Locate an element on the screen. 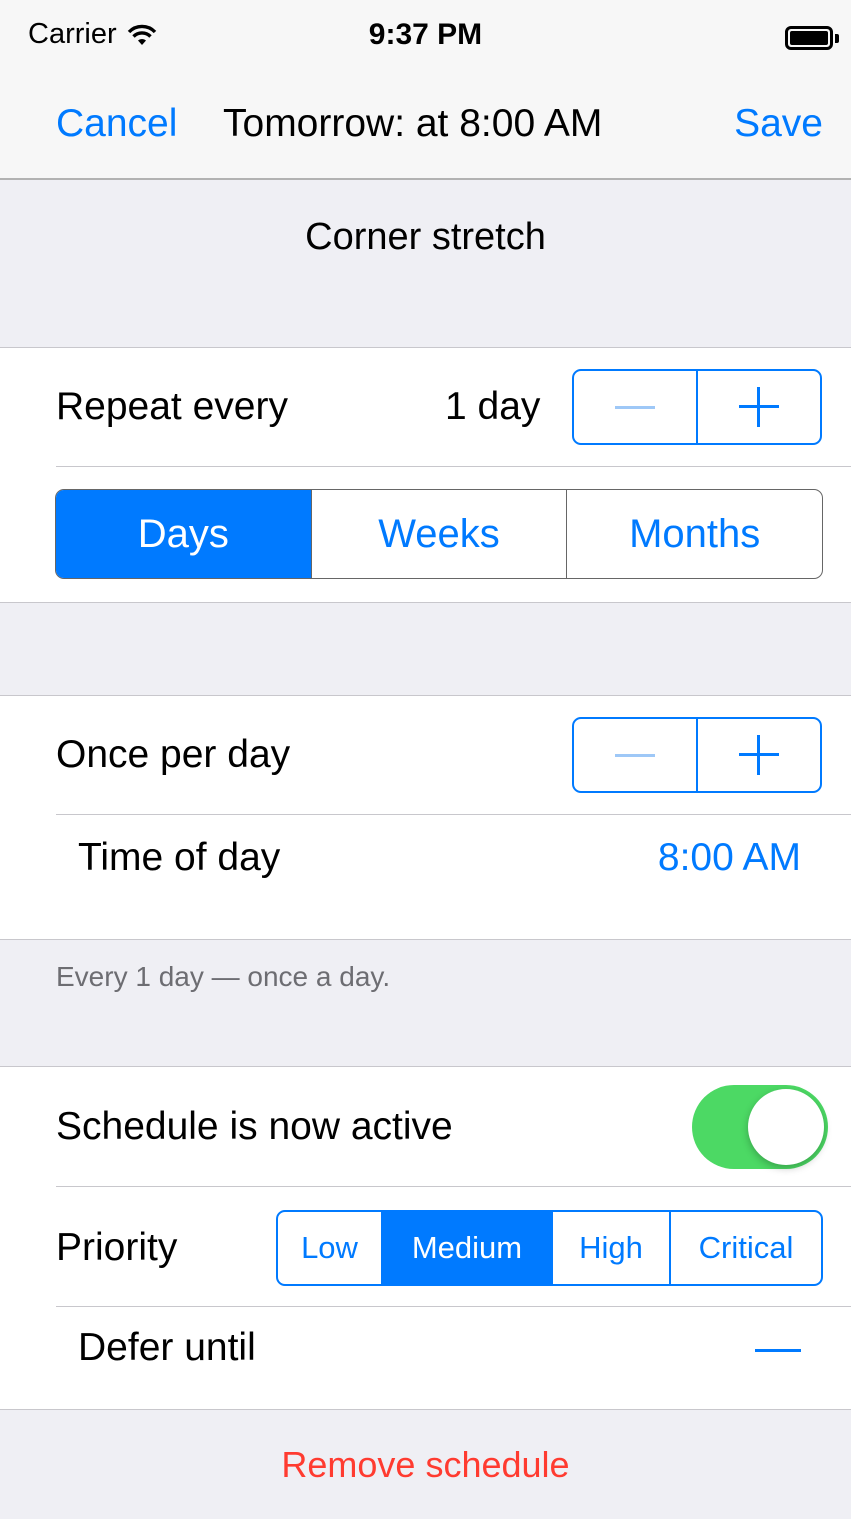 This screenshot has width=851, height=1519. segment-days: Days is located at coordinates (183, 534).